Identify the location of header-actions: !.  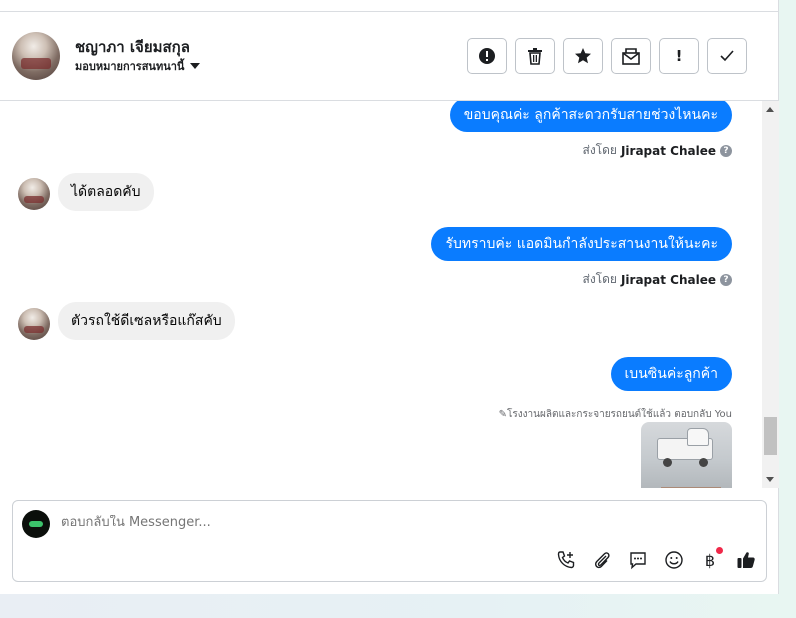
(607, 56).